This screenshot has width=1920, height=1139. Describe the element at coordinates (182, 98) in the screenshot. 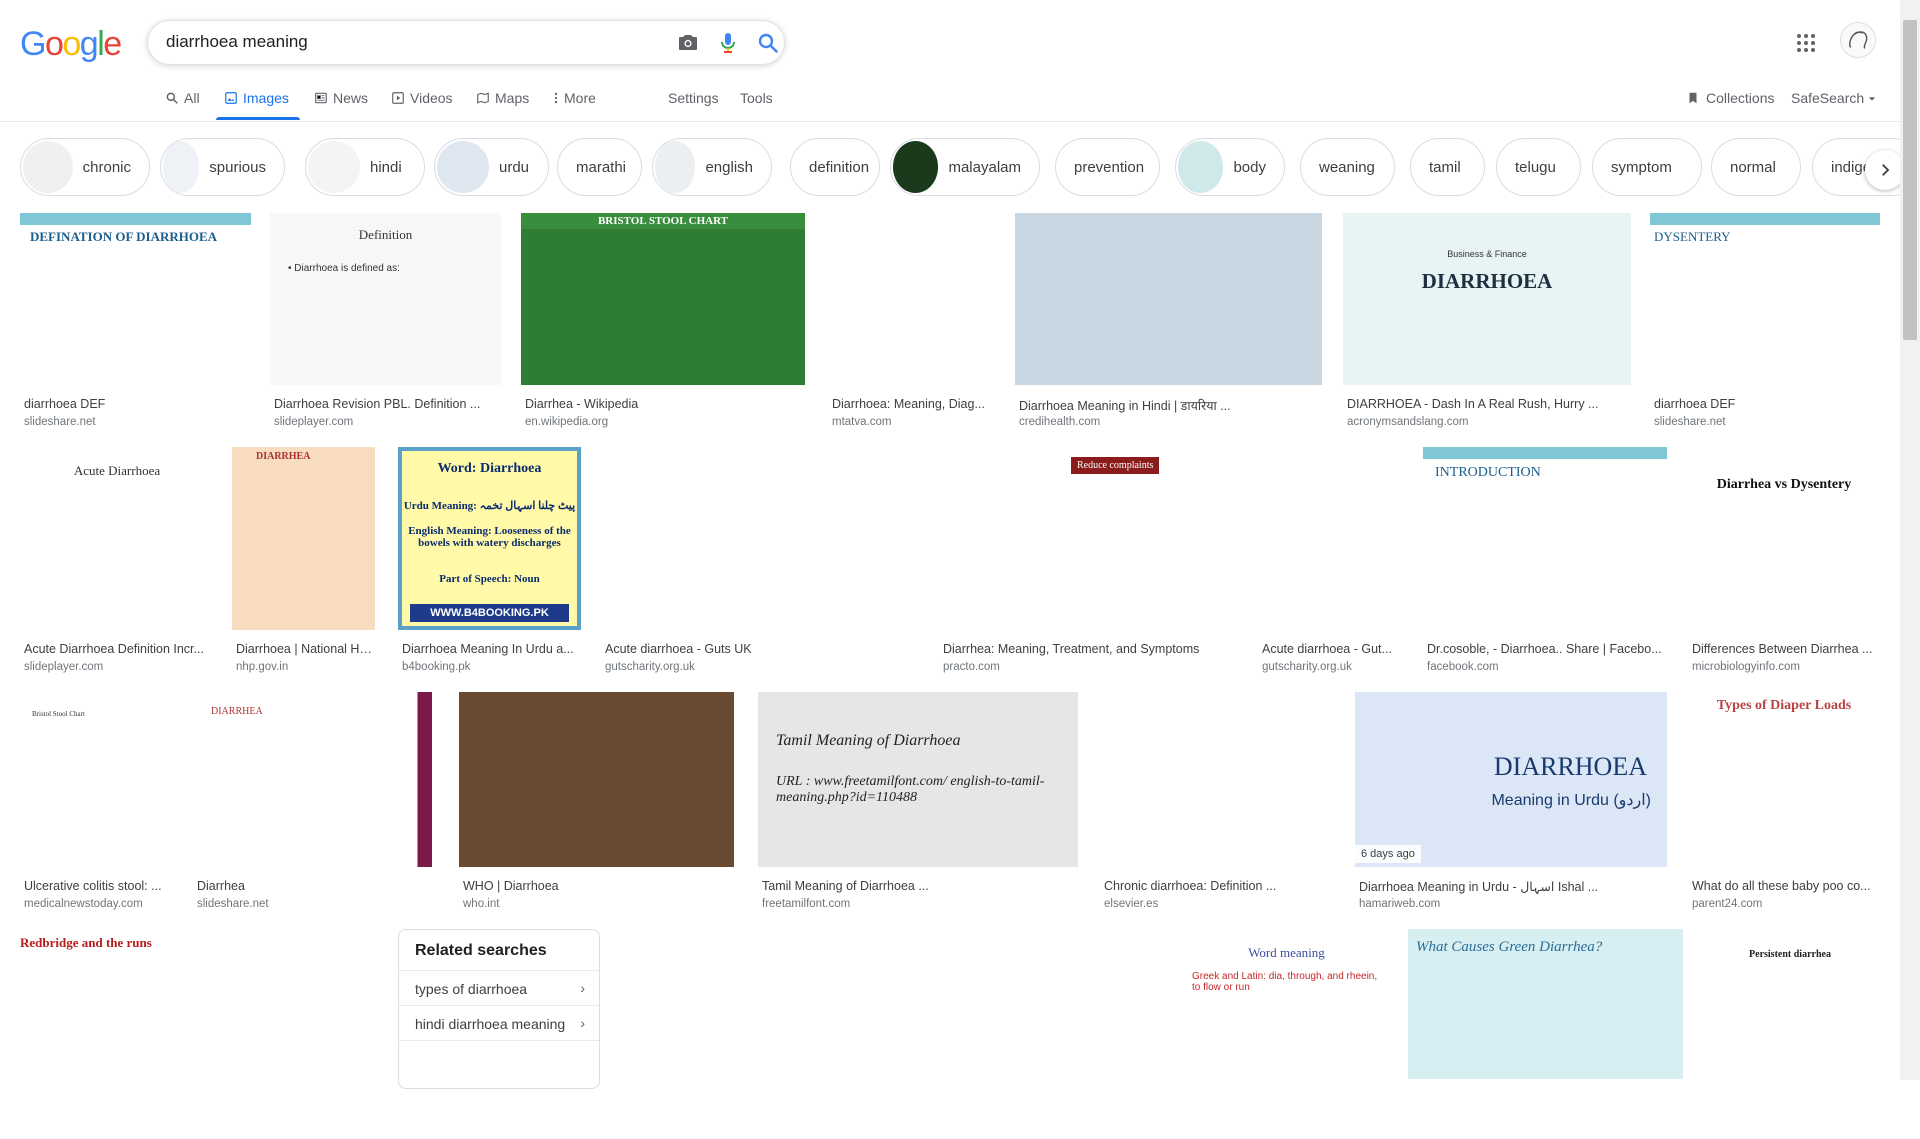

I see `tab-all: All` at that location.